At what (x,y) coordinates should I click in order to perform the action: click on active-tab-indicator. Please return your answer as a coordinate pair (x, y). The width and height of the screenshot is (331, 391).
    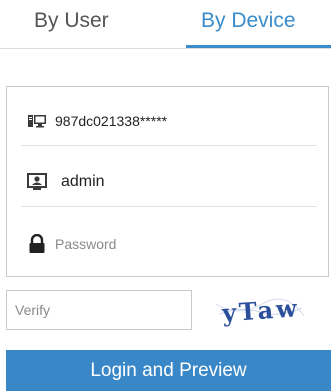
    Looking at the image, I should click on (258, 46).